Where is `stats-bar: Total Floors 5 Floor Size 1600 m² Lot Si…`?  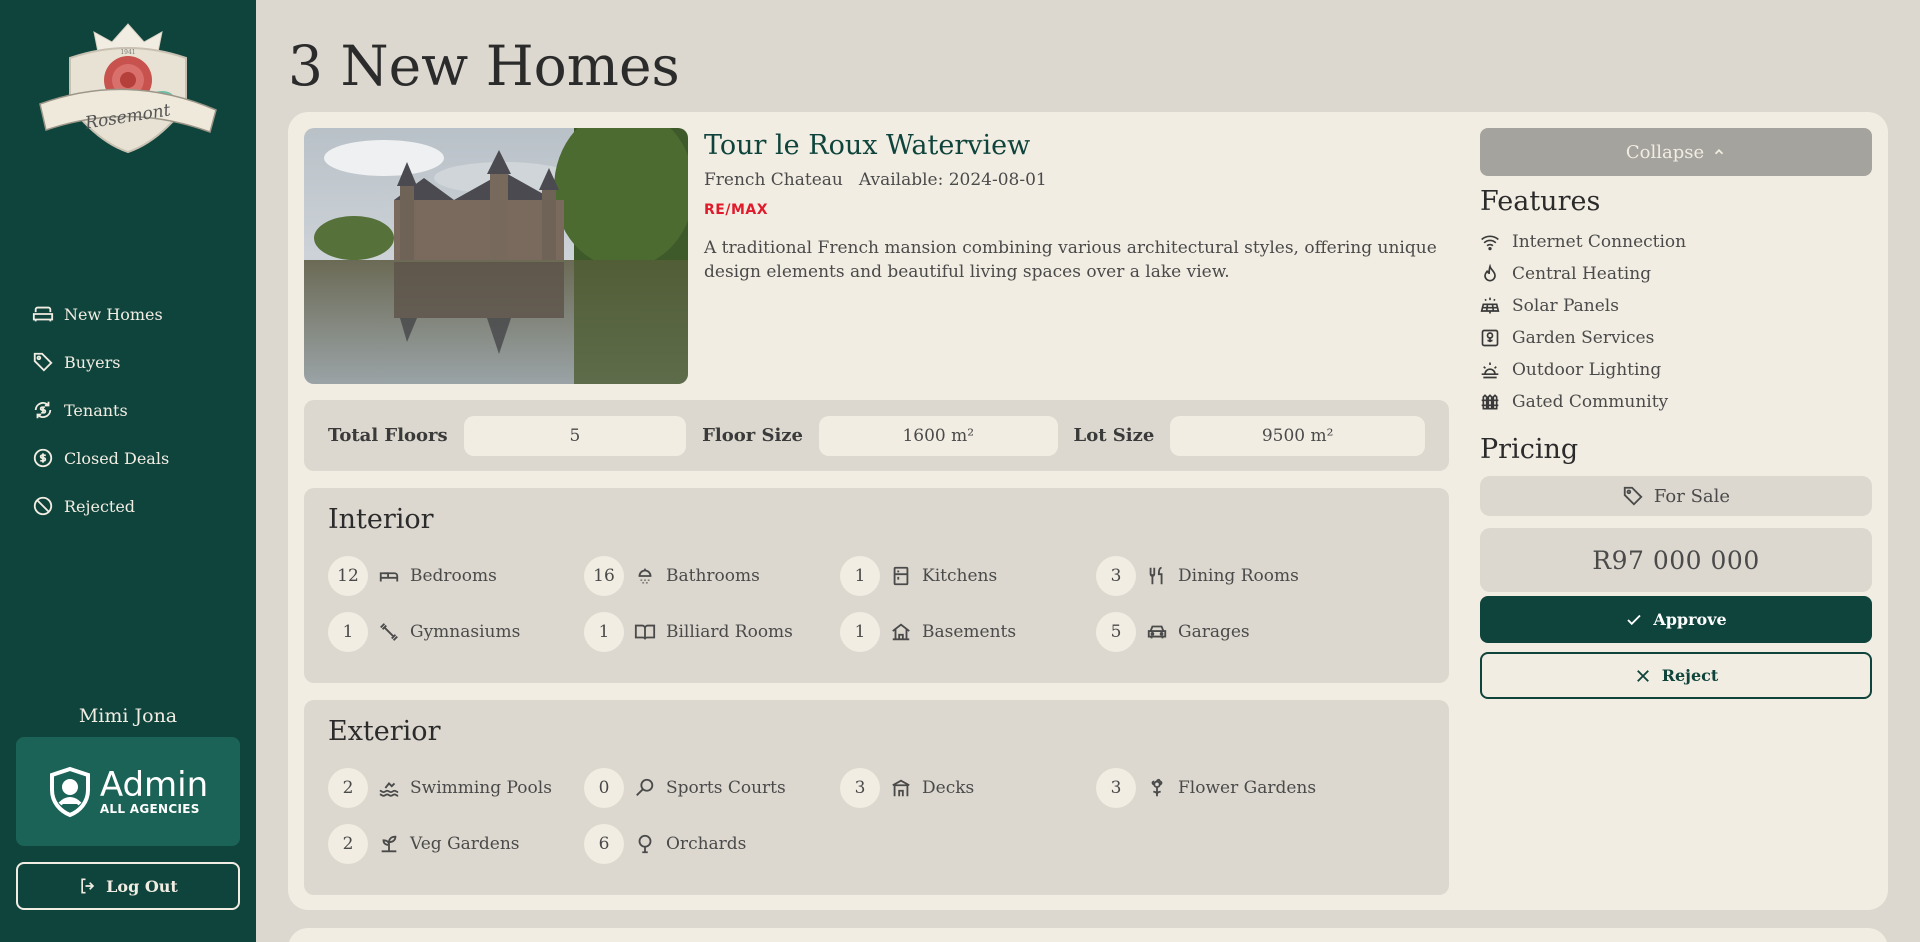
stats-bar: Total Floors 5 Floor Size 1600 m² Lot Si… is located at coordinates (876, 435).